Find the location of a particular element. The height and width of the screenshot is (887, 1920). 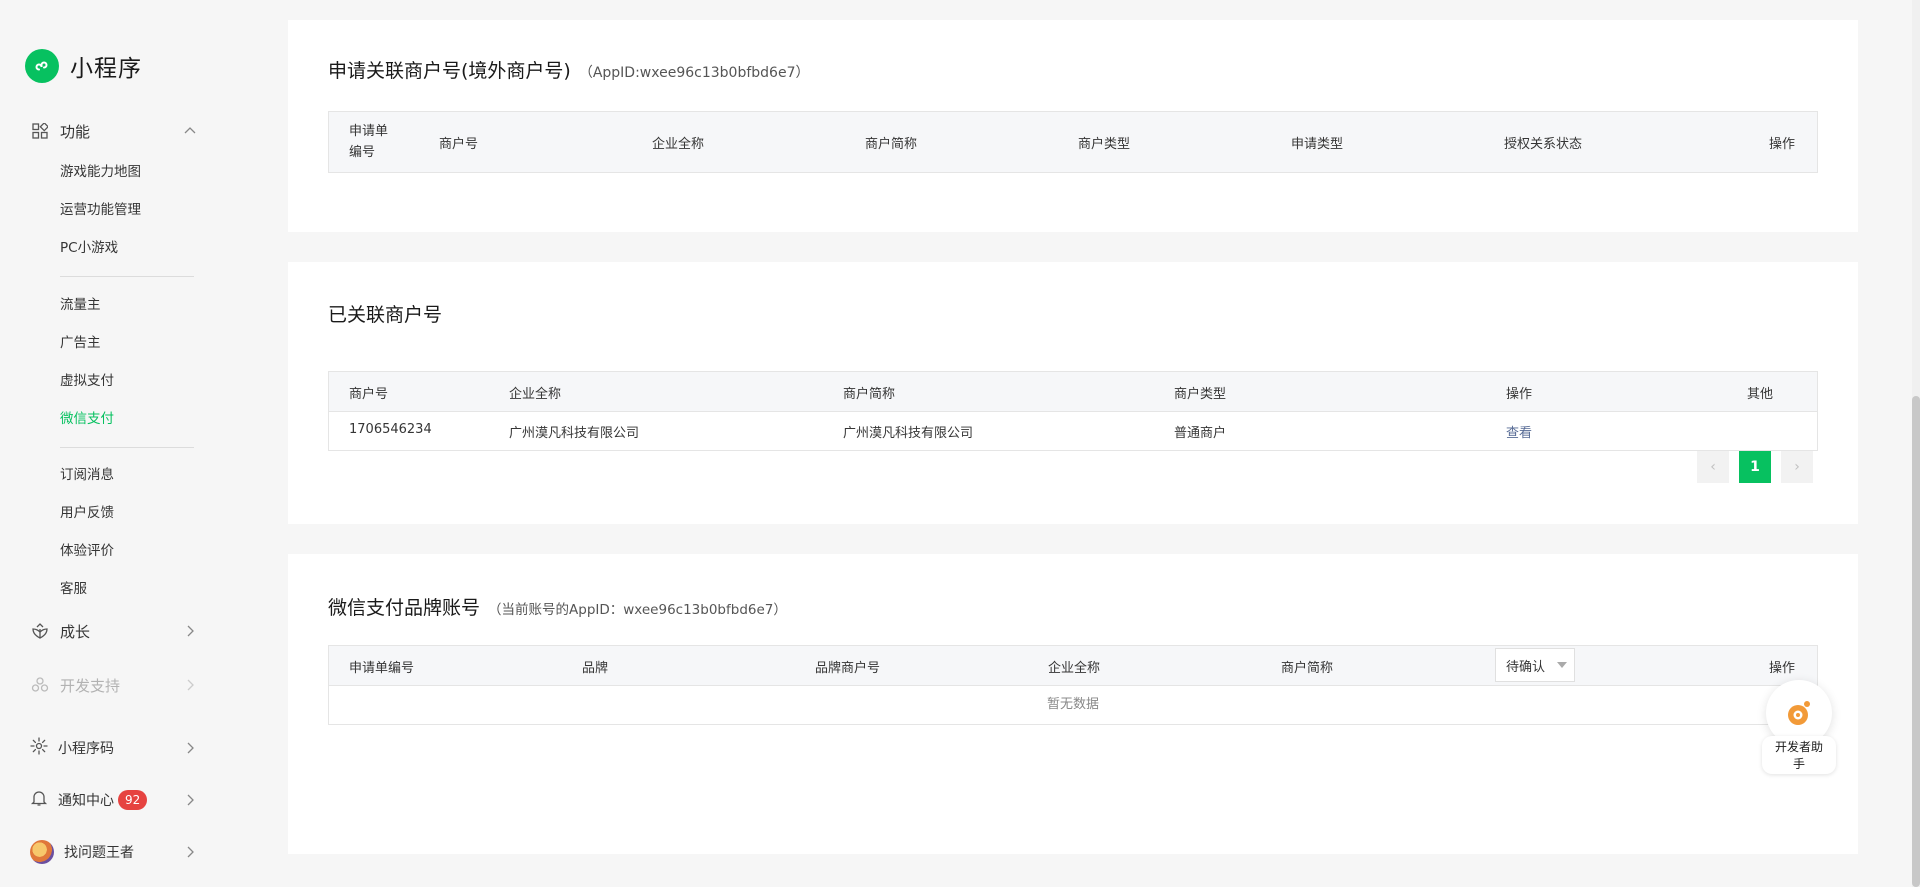

nav-item-qrcode: 小程序码 is located at coordinates (114, 748).